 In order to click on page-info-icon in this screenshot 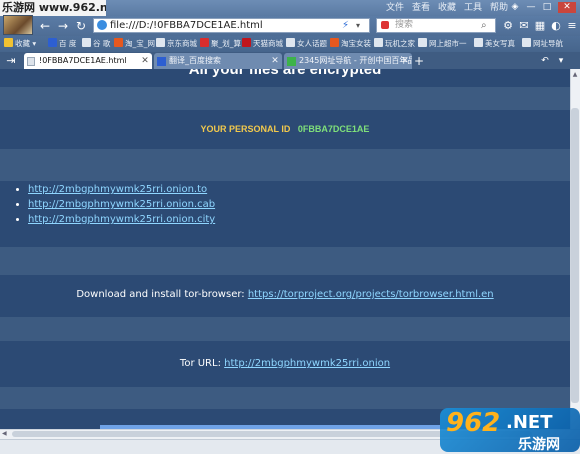, I will do `click(102, 25)`.